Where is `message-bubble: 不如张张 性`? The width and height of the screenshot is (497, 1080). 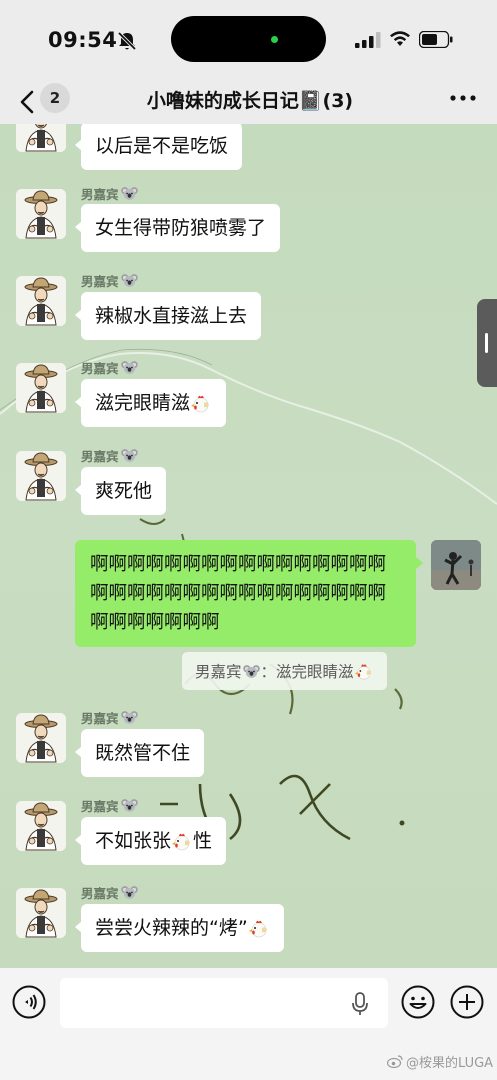
message-bubble: 不如张张 性 is located at coordinates (150, 841).